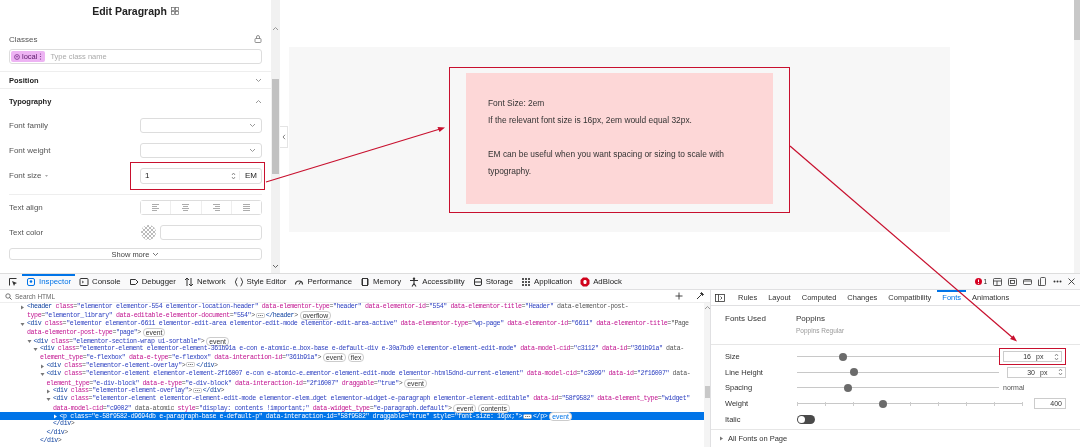 This screenshot has height=447, width=1080. Describe the element at coordinates (8, 296) in the screenshot. I see `search-icon` at that location.